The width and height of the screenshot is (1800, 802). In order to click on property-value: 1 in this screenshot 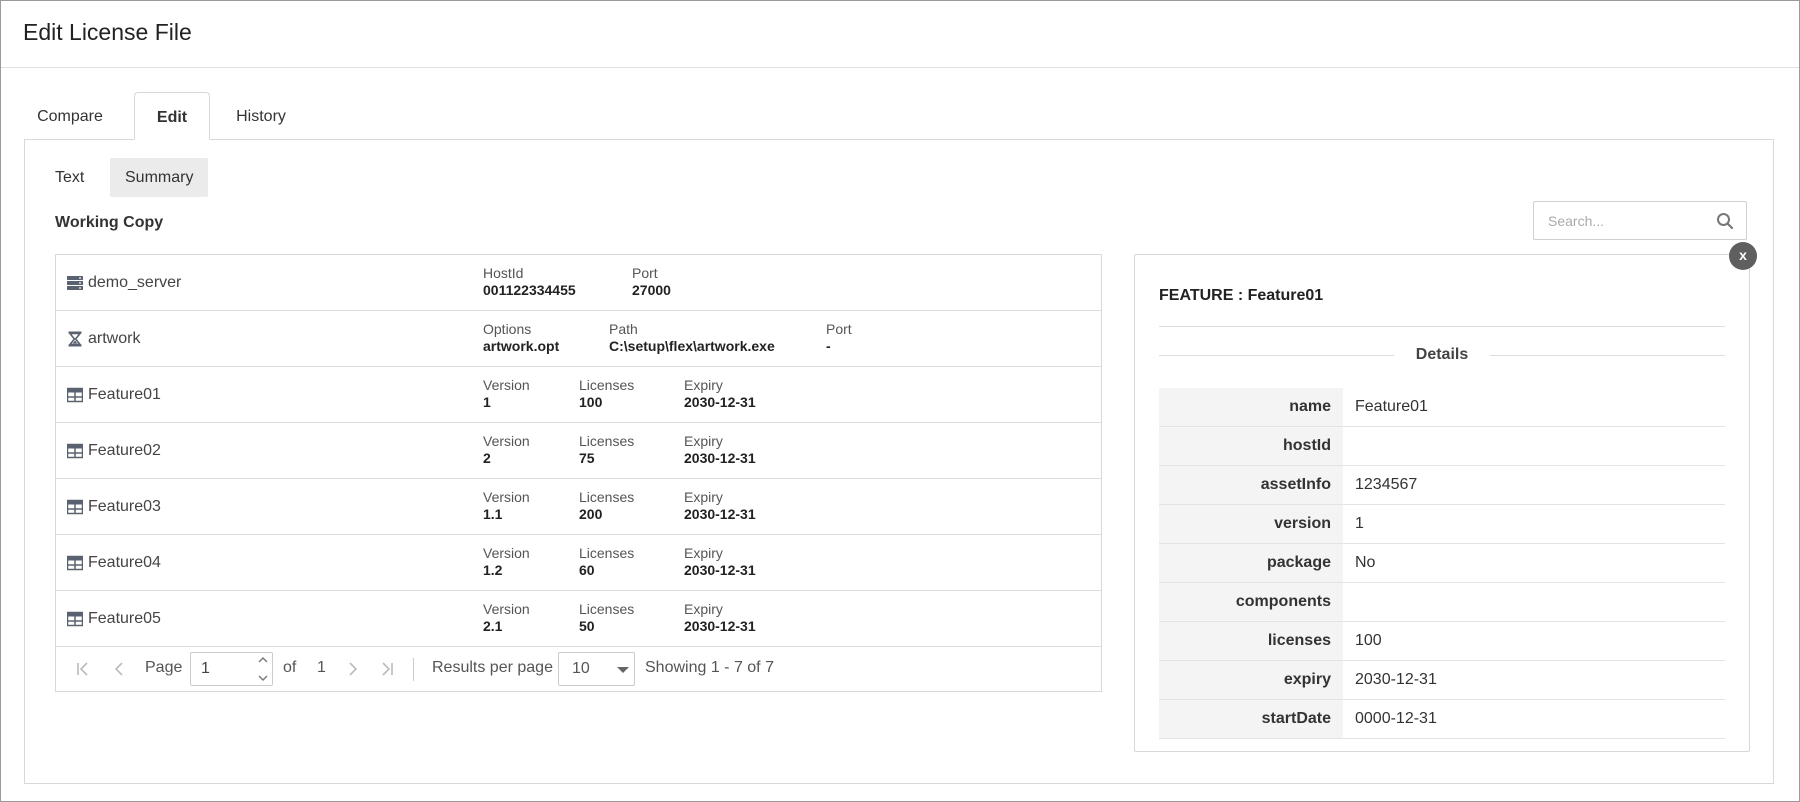, I will do `click(1534, 524)`.